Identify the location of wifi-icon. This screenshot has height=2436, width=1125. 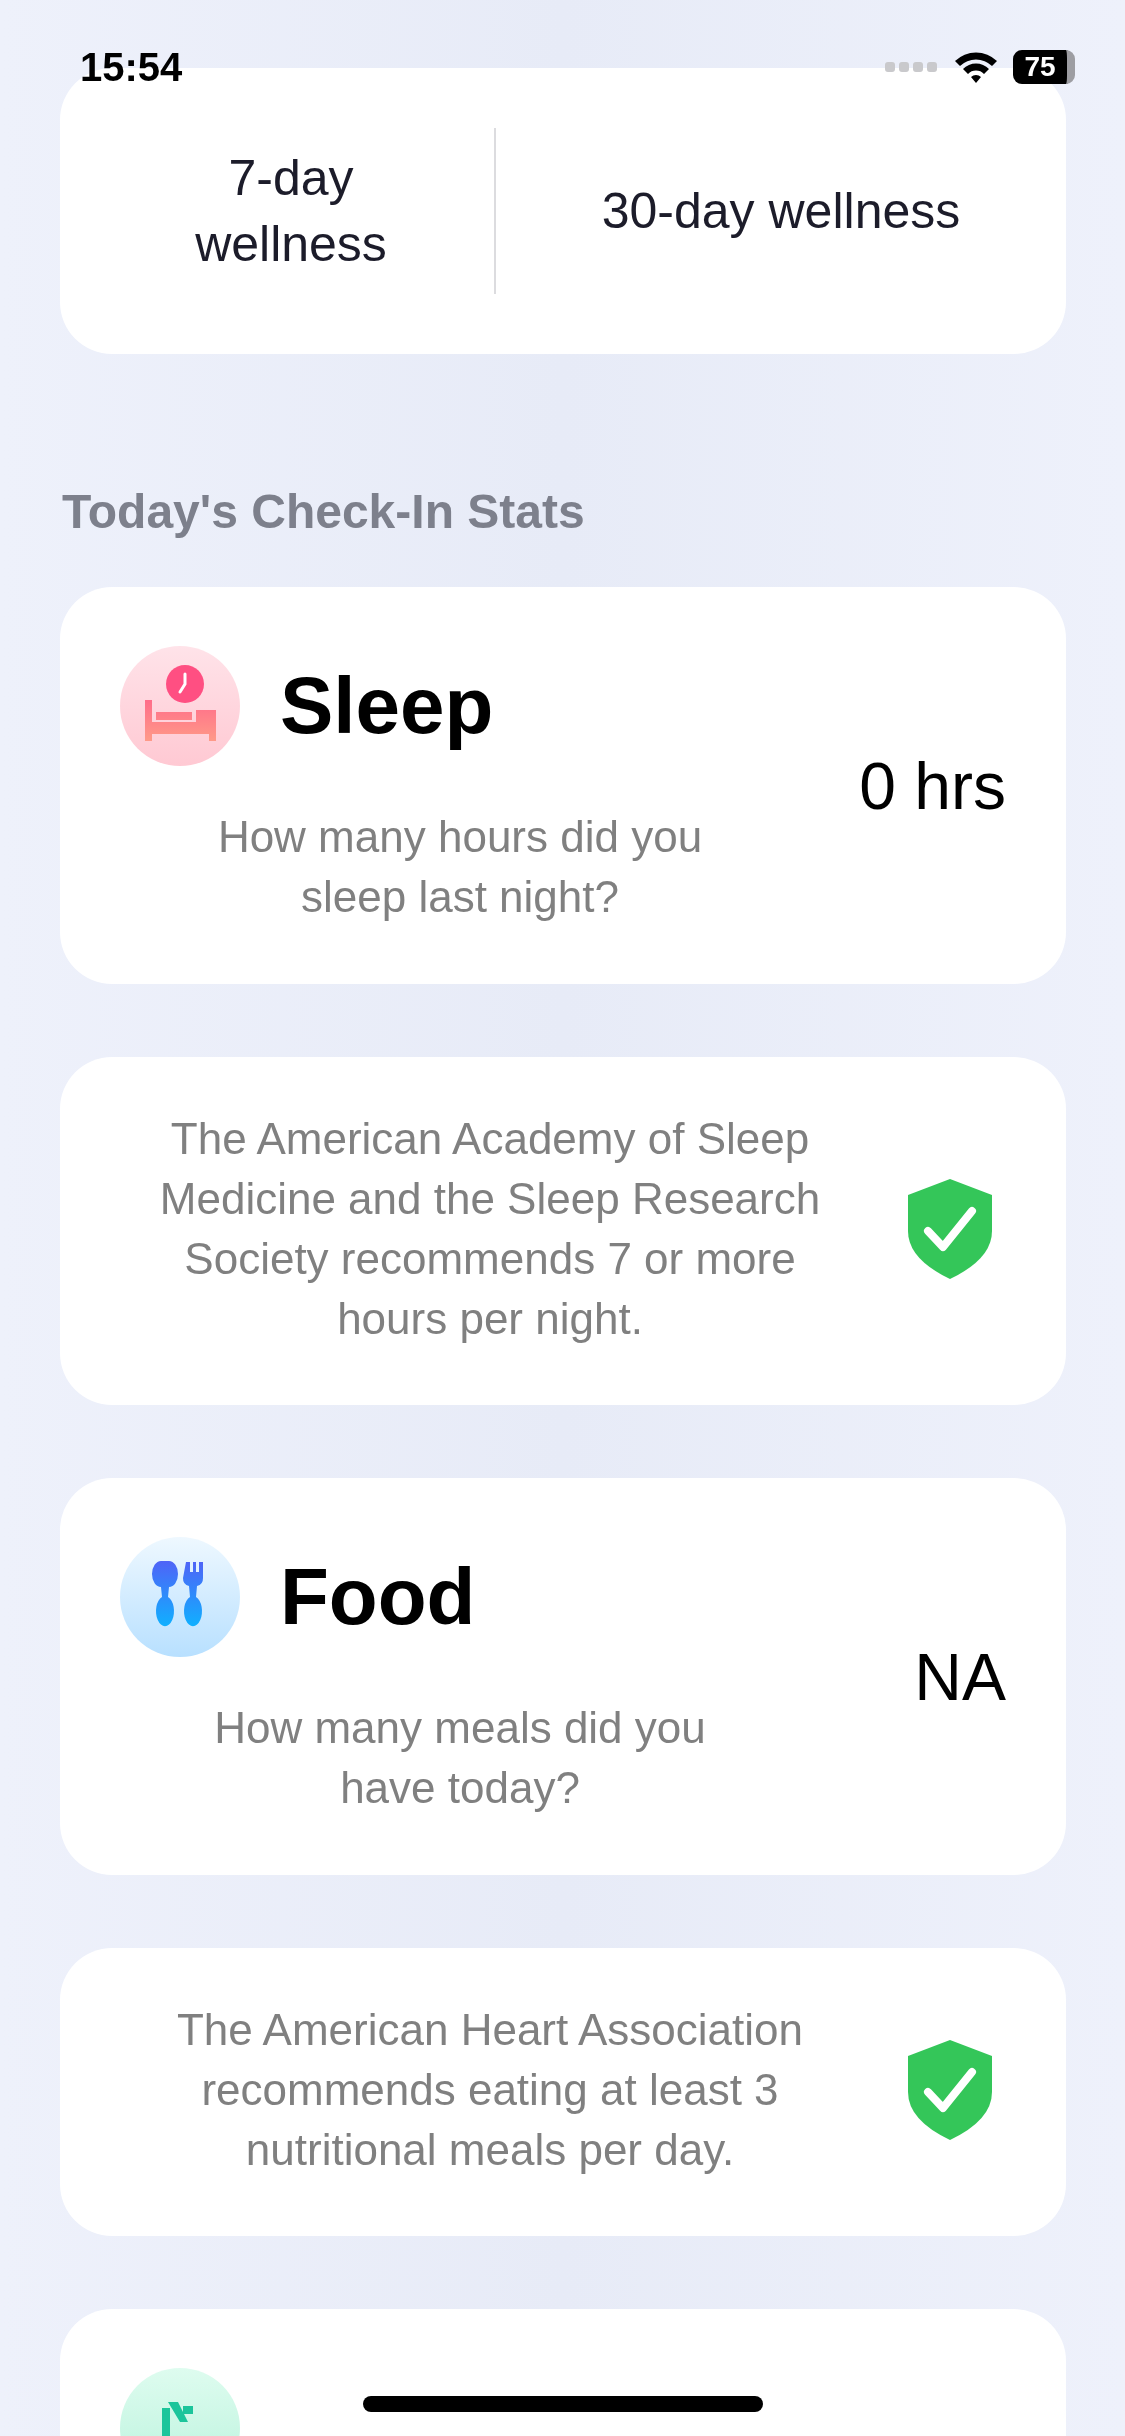
(976, 67).